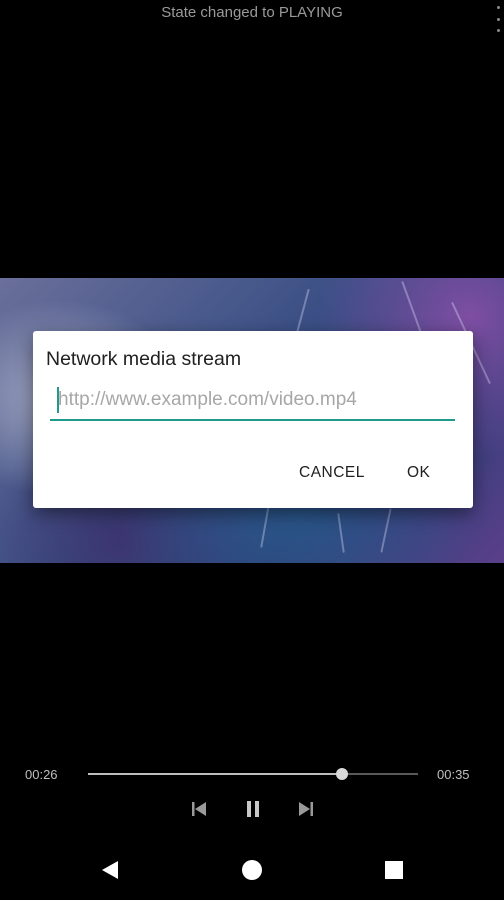  What do you see at coordinates (215, 774) in the screenshot?
I see `seek-progress` at bounding box center [215, 774].